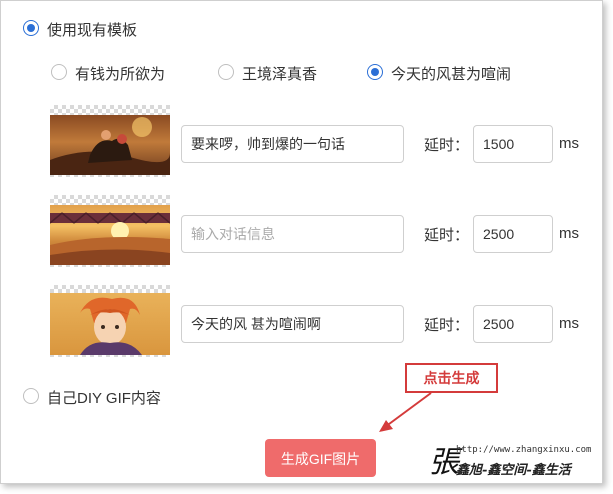 This screenshot has width=613, height=494. Describe the element at coordinates (320, 458) in the screenshot. I see `generate-gif-button: 生成GIF图片` at that location.